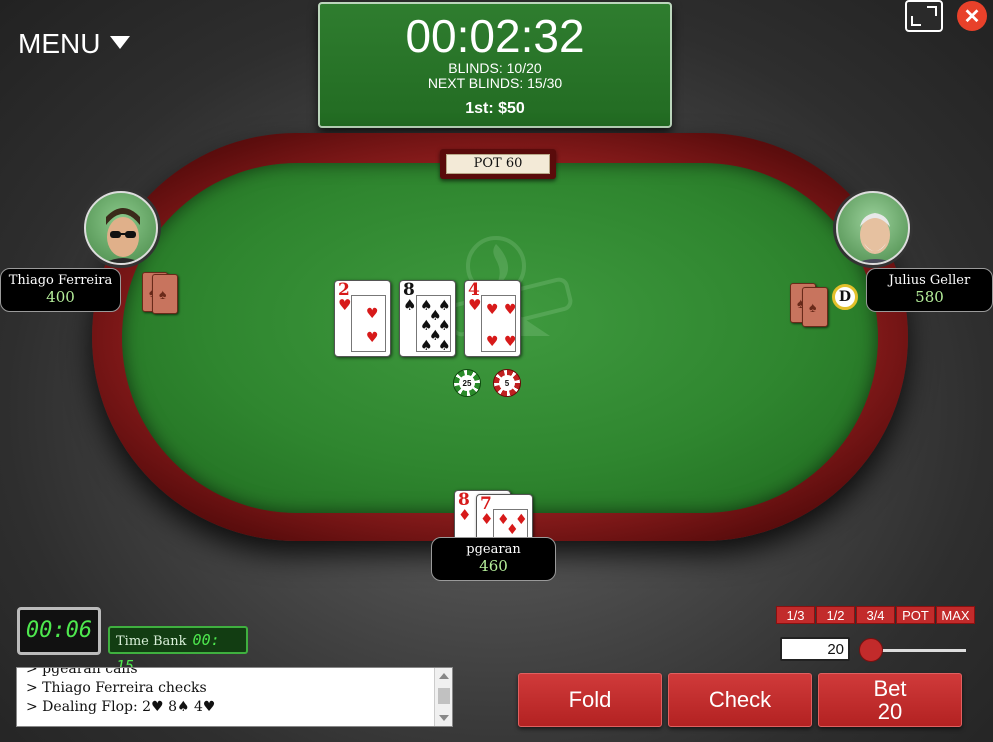 The height and width of the screenshot is (742, 993). Describe the element at coordinates (875, 615) in the screenshot. I see `bet-preset-three-quarters: 3/4` at that location.